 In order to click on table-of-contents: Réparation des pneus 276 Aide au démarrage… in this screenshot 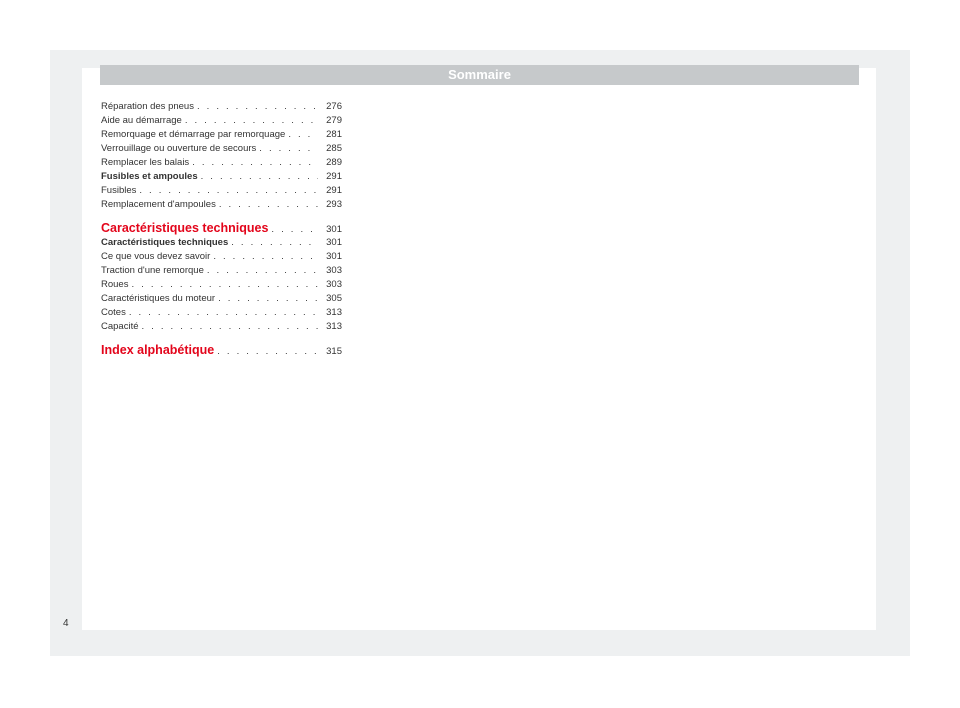, I will do `click(221, 230)`.